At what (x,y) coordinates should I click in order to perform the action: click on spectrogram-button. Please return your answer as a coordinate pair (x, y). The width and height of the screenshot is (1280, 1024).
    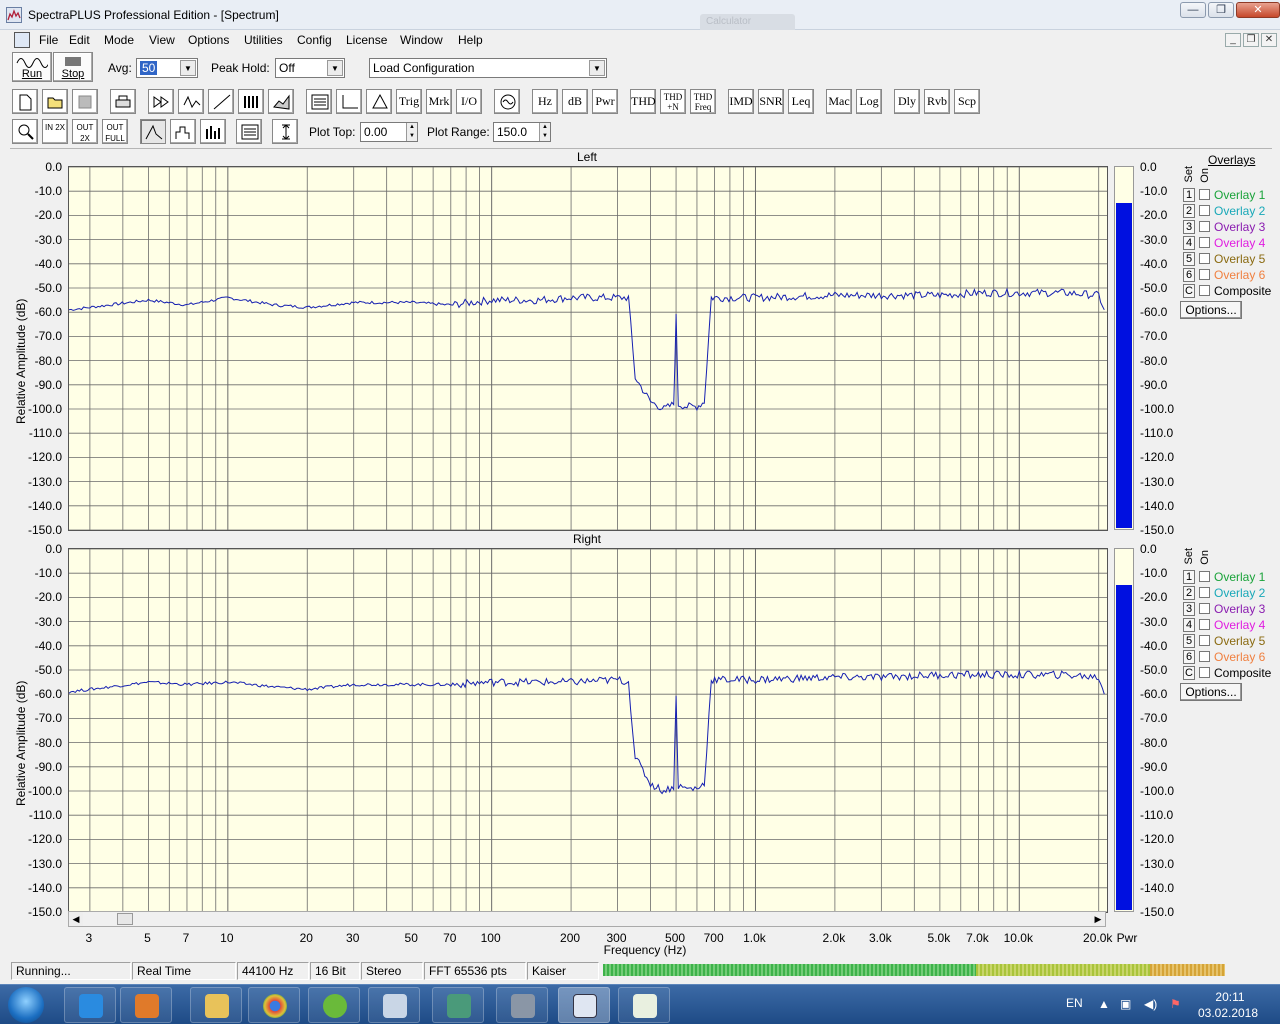
    Looking at the image, I should click on (251, 101).